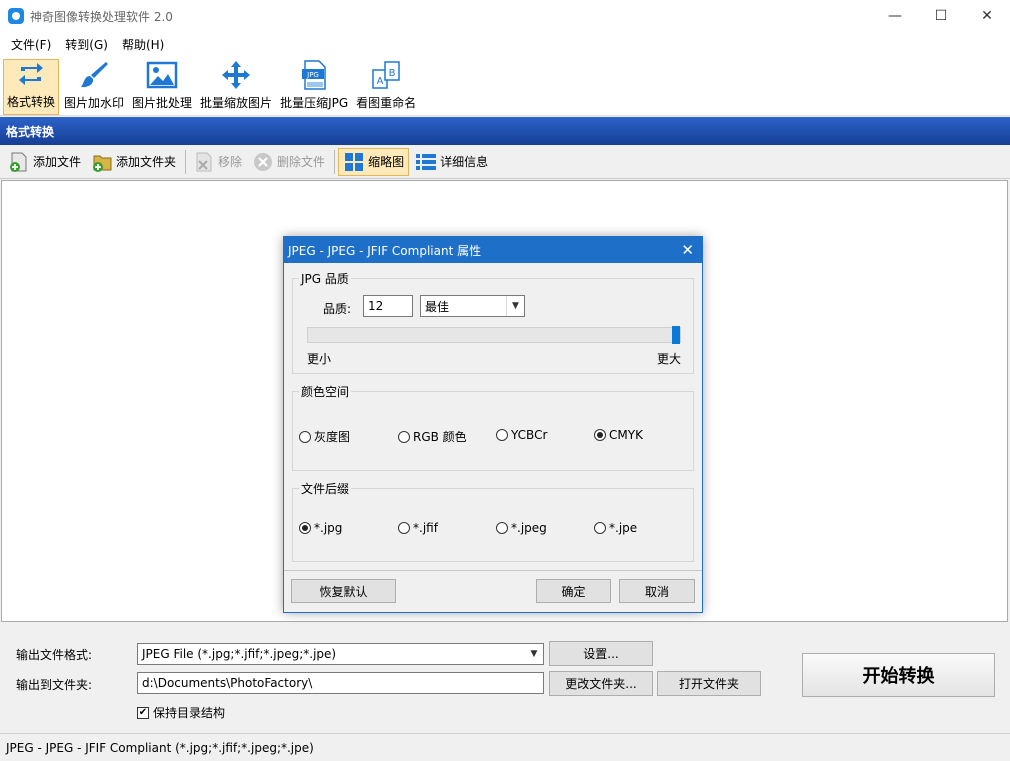  What do you see at coordinates (189, 713) in the screenshot?
I see `keep-structure-label: 保持目录结构` at bounding box center [189, 713].